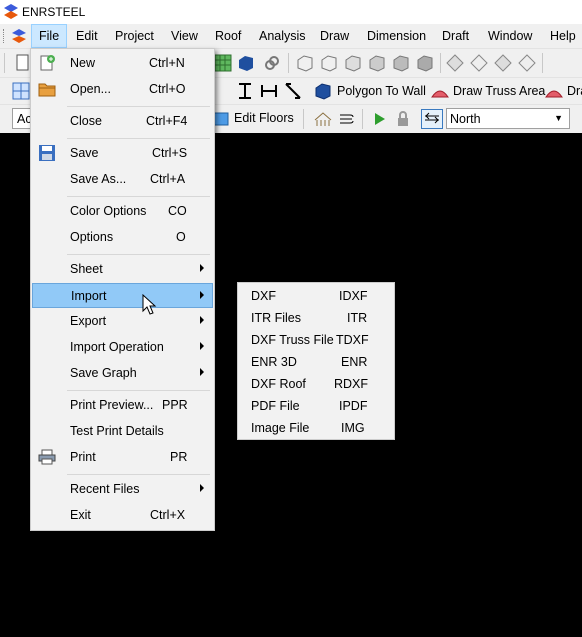  I want to click on direction-select: North ▼, so click(508, 118).